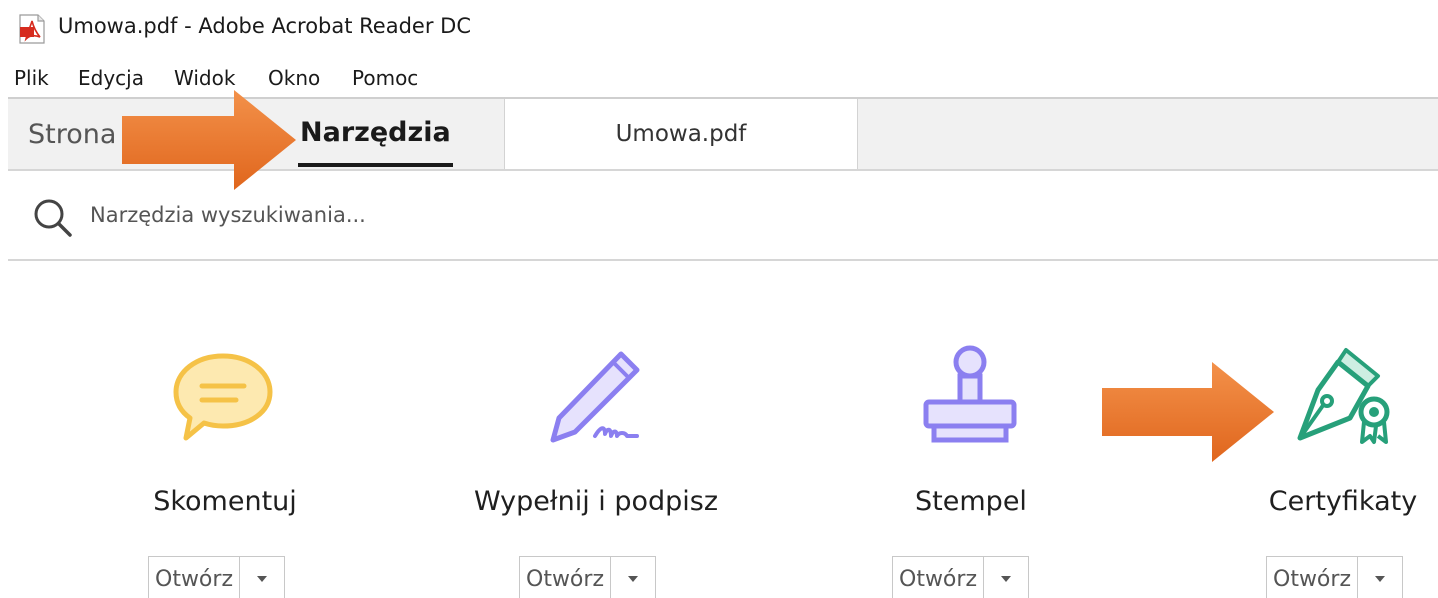 This screenshot has height=598, width=1438. What do you see at coordinates (938, 577) in the screenshot?
I see `open-button-stempel: Otwórz` at bounding box center [938, 577].